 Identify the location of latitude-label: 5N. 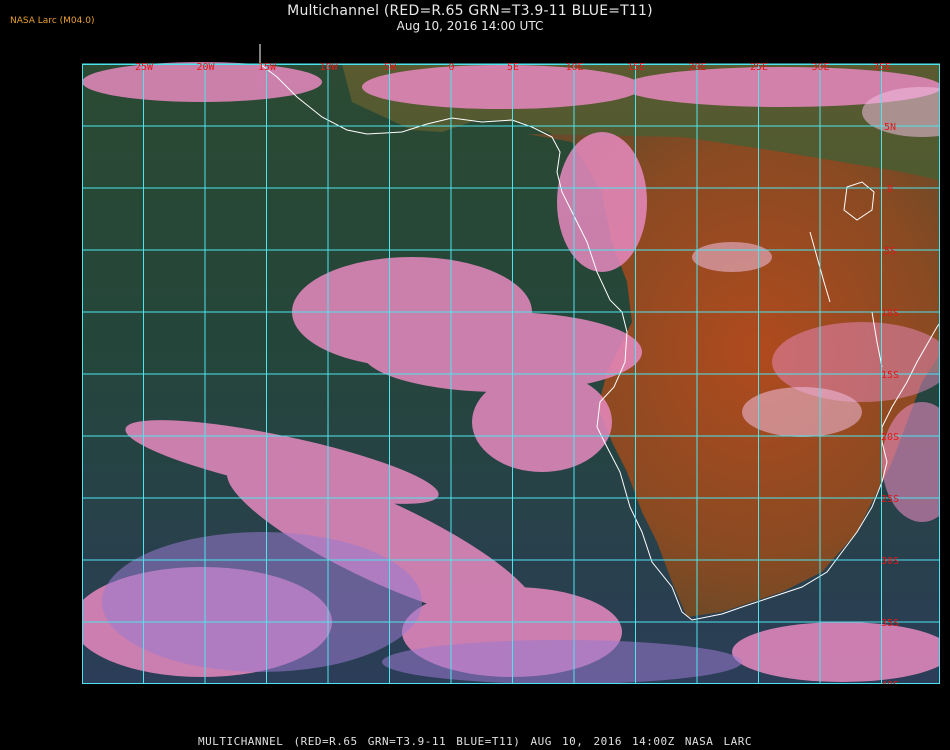
(890, 127).